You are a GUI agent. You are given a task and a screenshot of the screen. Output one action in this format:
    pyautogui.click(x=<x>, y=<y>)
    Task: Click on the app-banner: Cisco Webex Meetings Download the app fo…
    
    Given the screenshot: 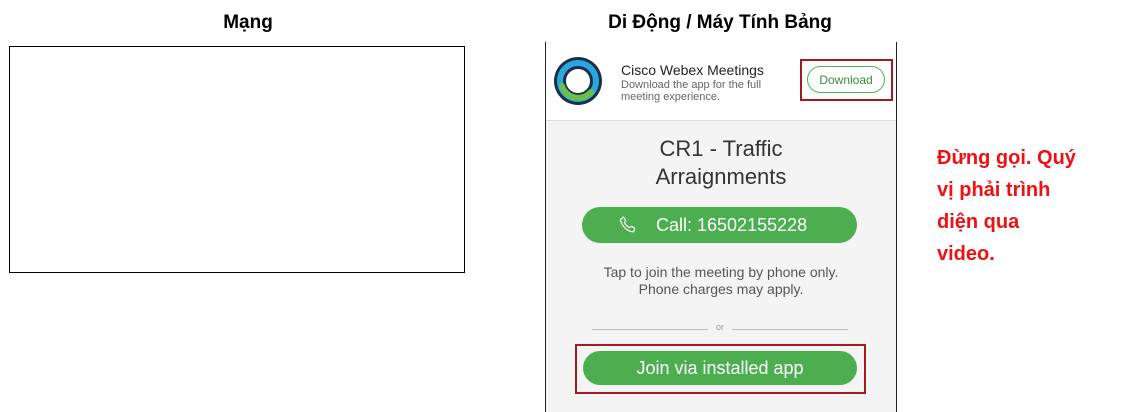 What is the action you would take?
    pyautogui.click(x=721, y=81)
    